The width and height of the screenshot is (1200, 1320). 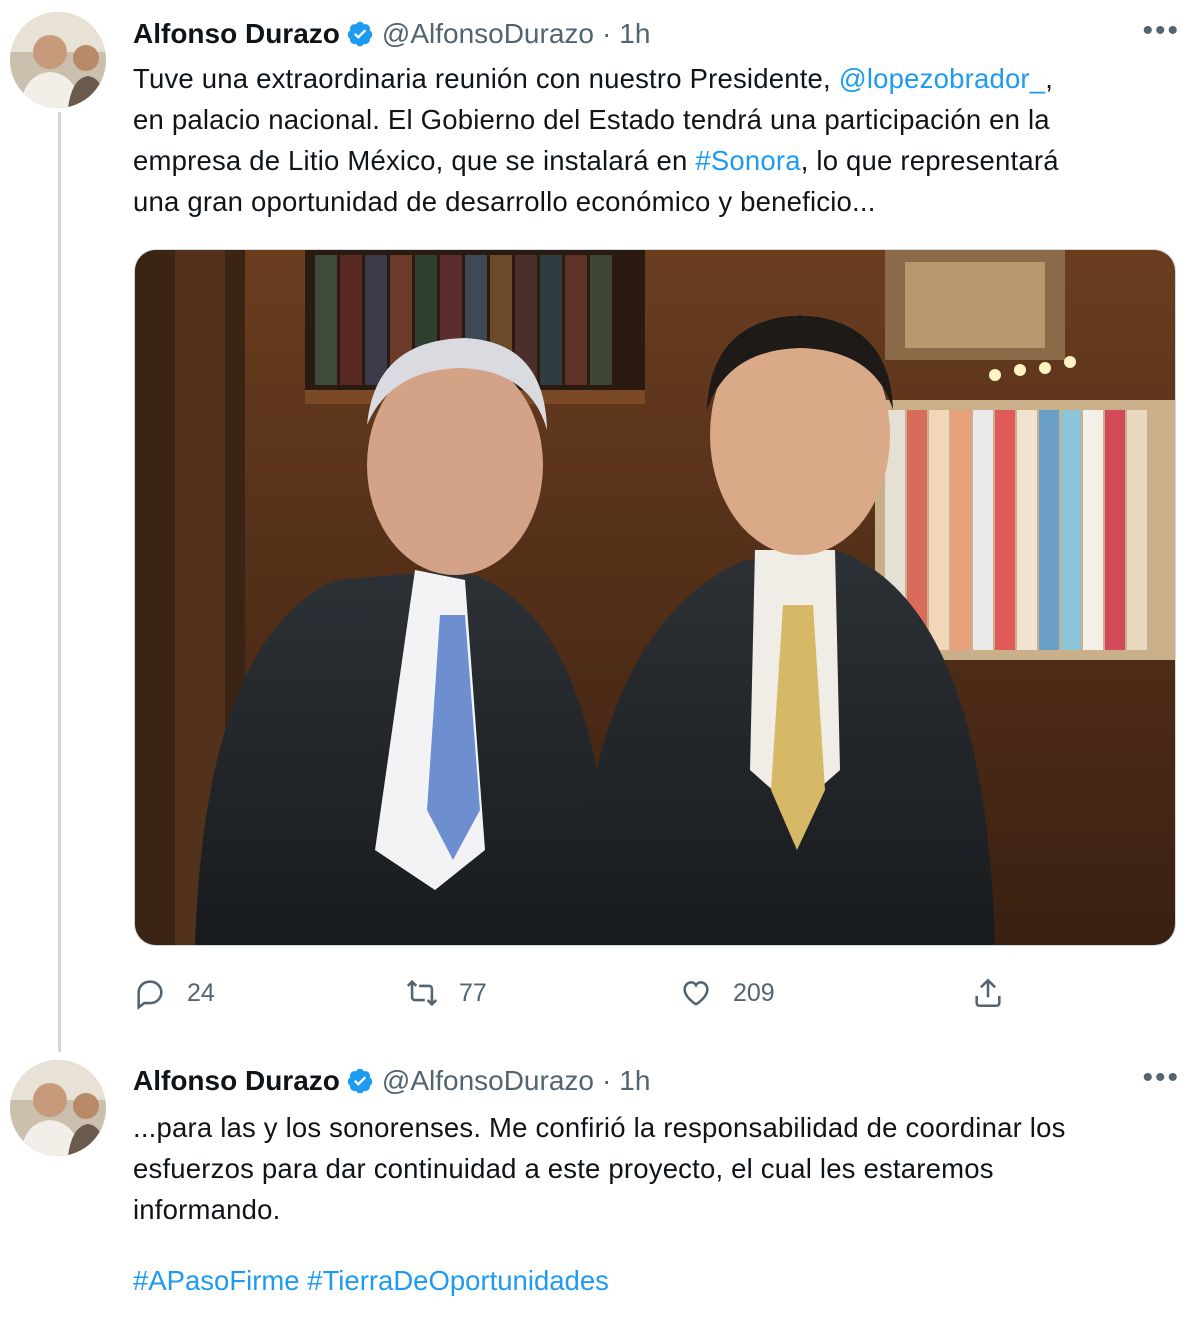 What do you see at coordinates (942, 78) in the screenshot?
I see `mention-link: @lopezobrador_` at bounding box center [942, 78].